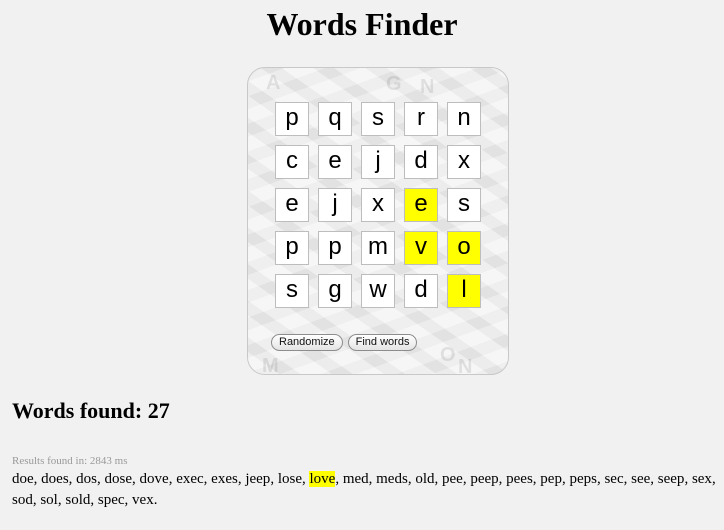 The height and width of the screenshot is (530, 724). What do you see at coordinates (224, 479) in the screenshot?
I see `found-word: exes` at bounding box center [224, 479].